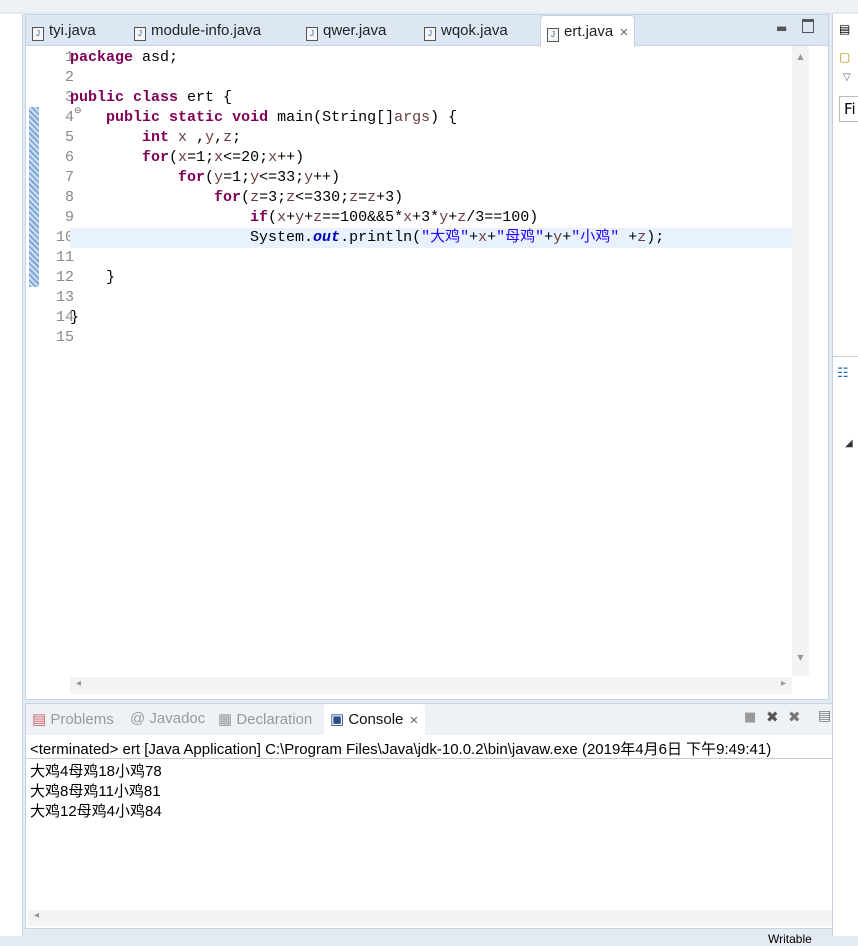 The width and height of the screenshot is (858, 946). What do you see at coordinates (750, 717) in the screenshot?
I see `terminate-icon: ■` at bounding box center [750, 717].